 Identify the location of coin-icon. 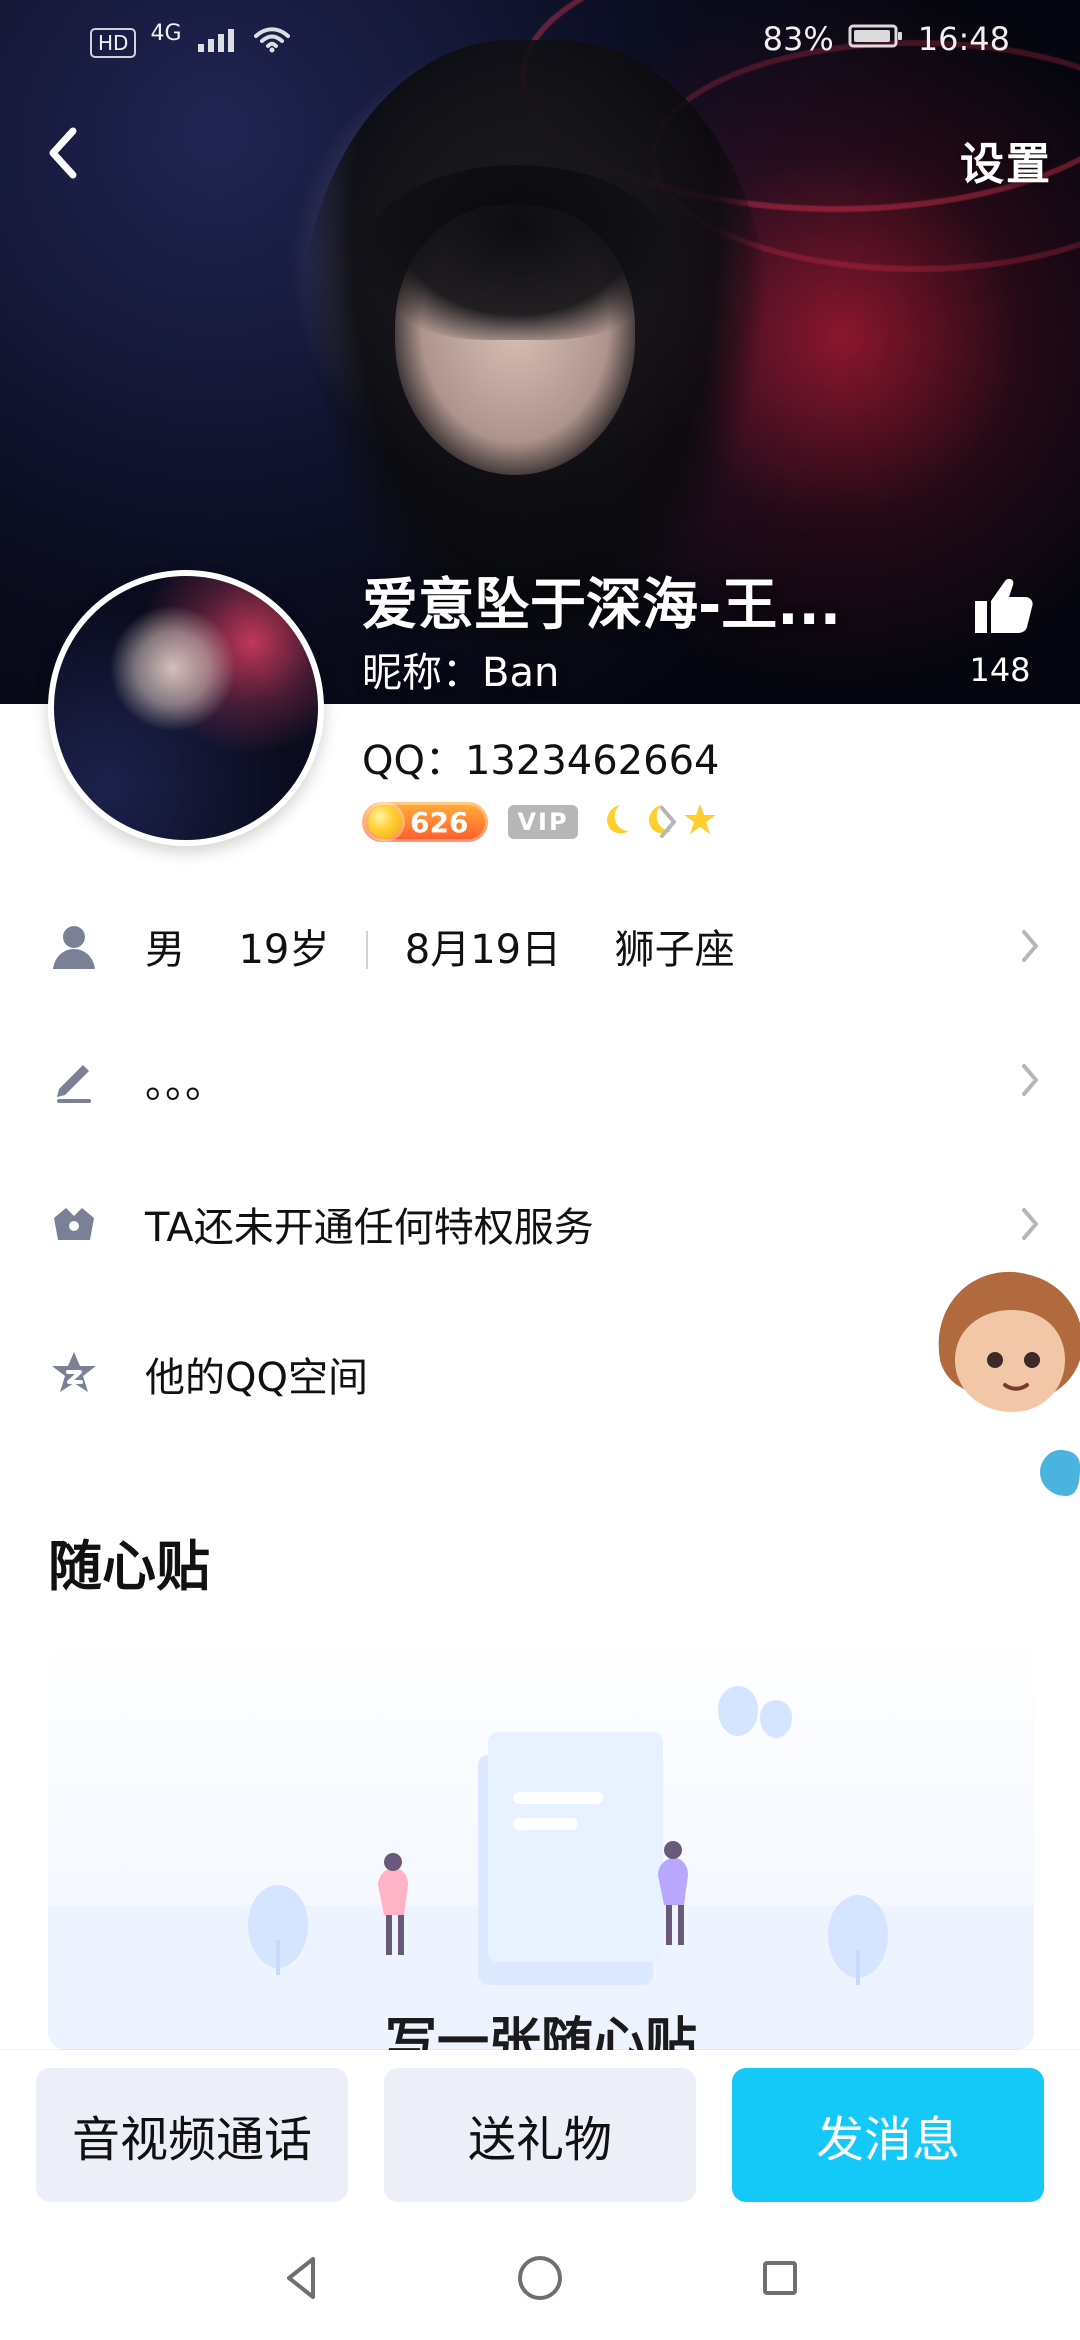
(385, 822).